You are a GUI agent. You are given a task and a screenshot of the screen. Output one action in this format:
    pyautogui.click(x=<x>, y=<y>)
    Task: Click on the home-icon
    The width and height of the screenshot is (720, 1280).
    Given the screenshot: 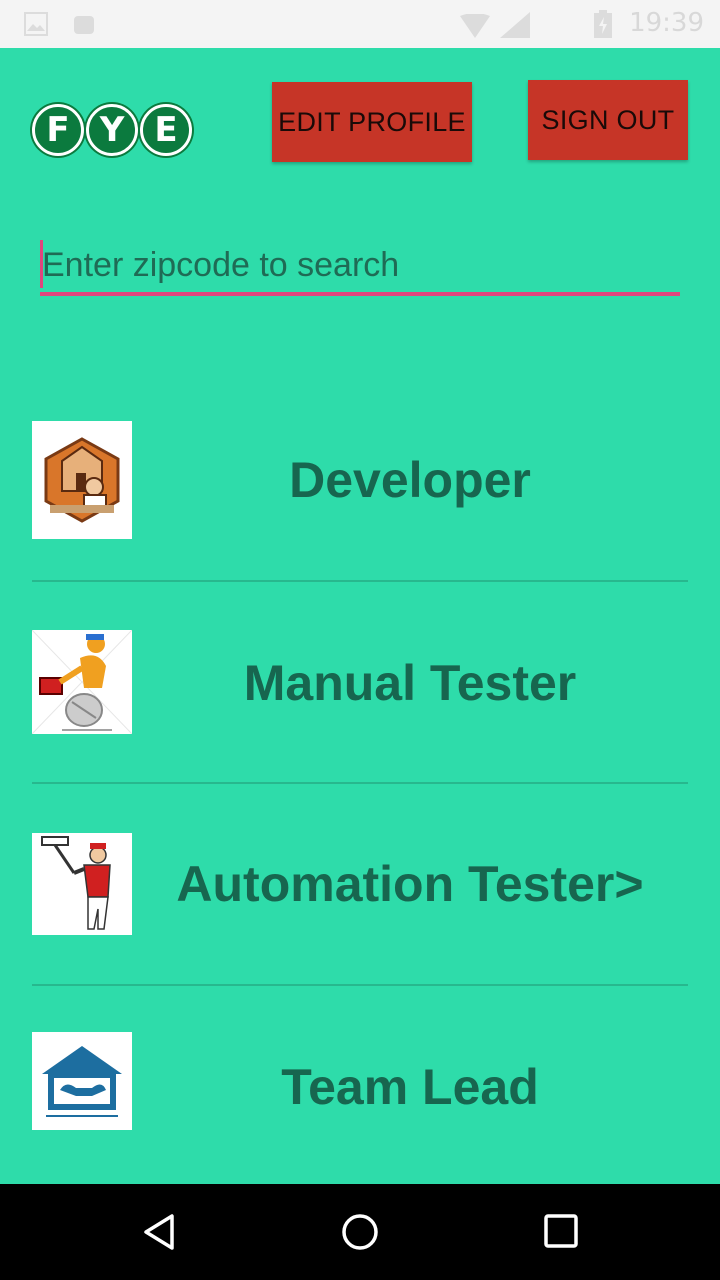 What is the action you would take?
    pyautogui.click(x=360, y=1232)
    